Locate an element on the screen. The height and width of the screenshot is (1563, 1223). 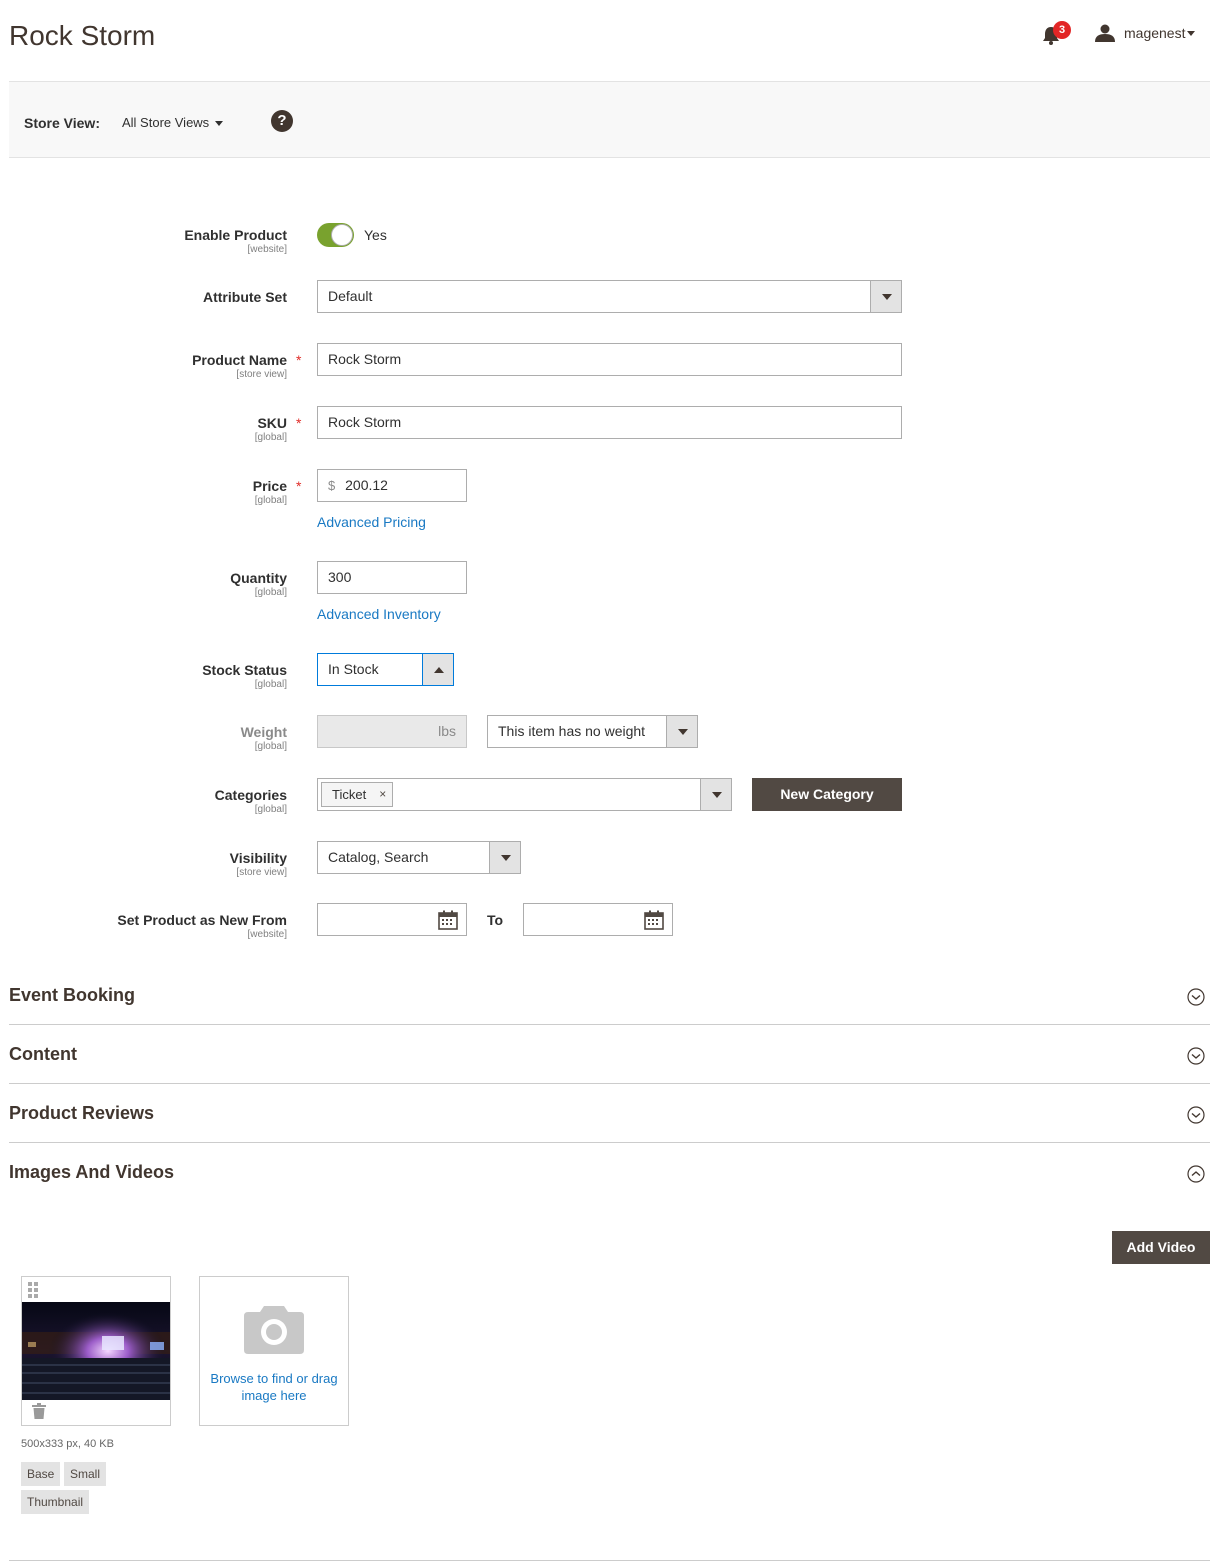
weight-label: Weight is located at coordinates (263, 732).